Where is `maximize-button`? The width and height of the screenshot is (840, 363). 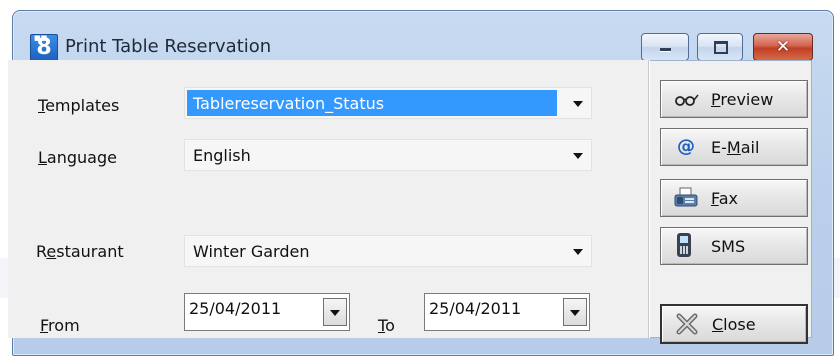 maximize-button is located at coordinates (720, 47).